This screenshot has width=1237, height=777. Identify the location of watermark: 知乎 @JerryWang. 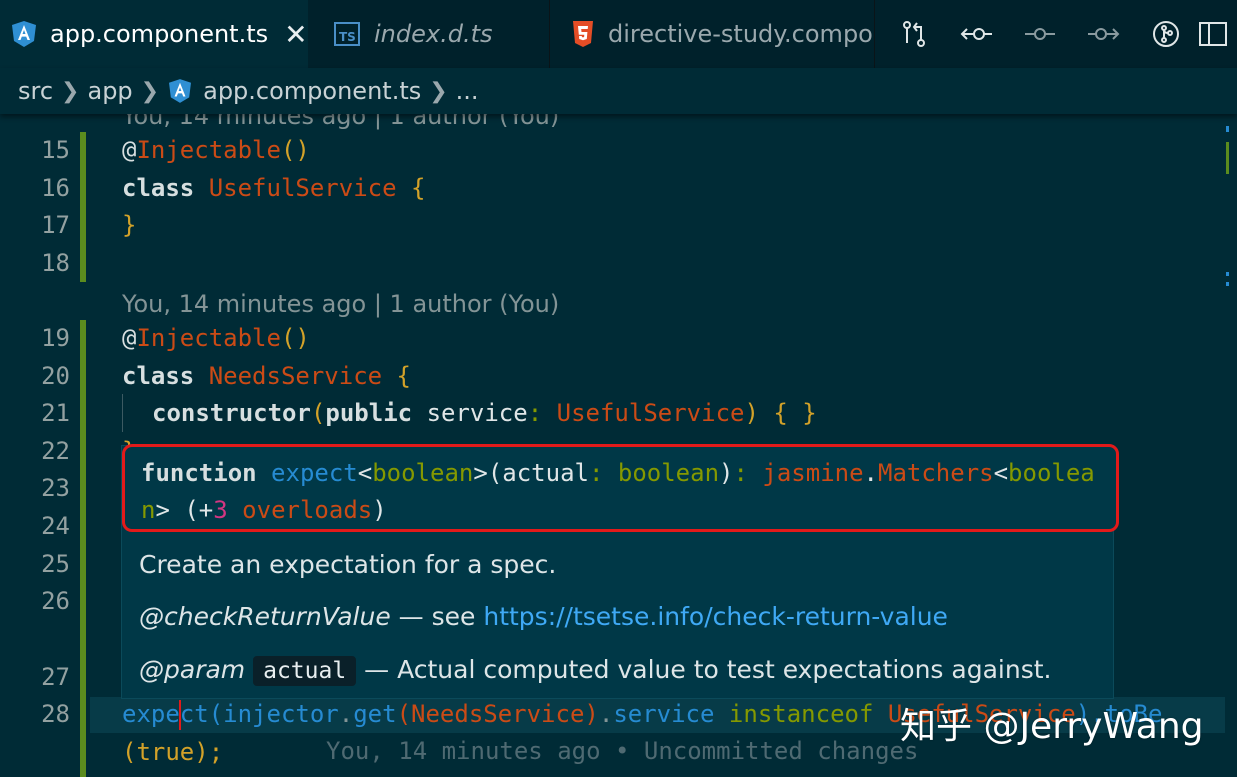
(1052, 723).